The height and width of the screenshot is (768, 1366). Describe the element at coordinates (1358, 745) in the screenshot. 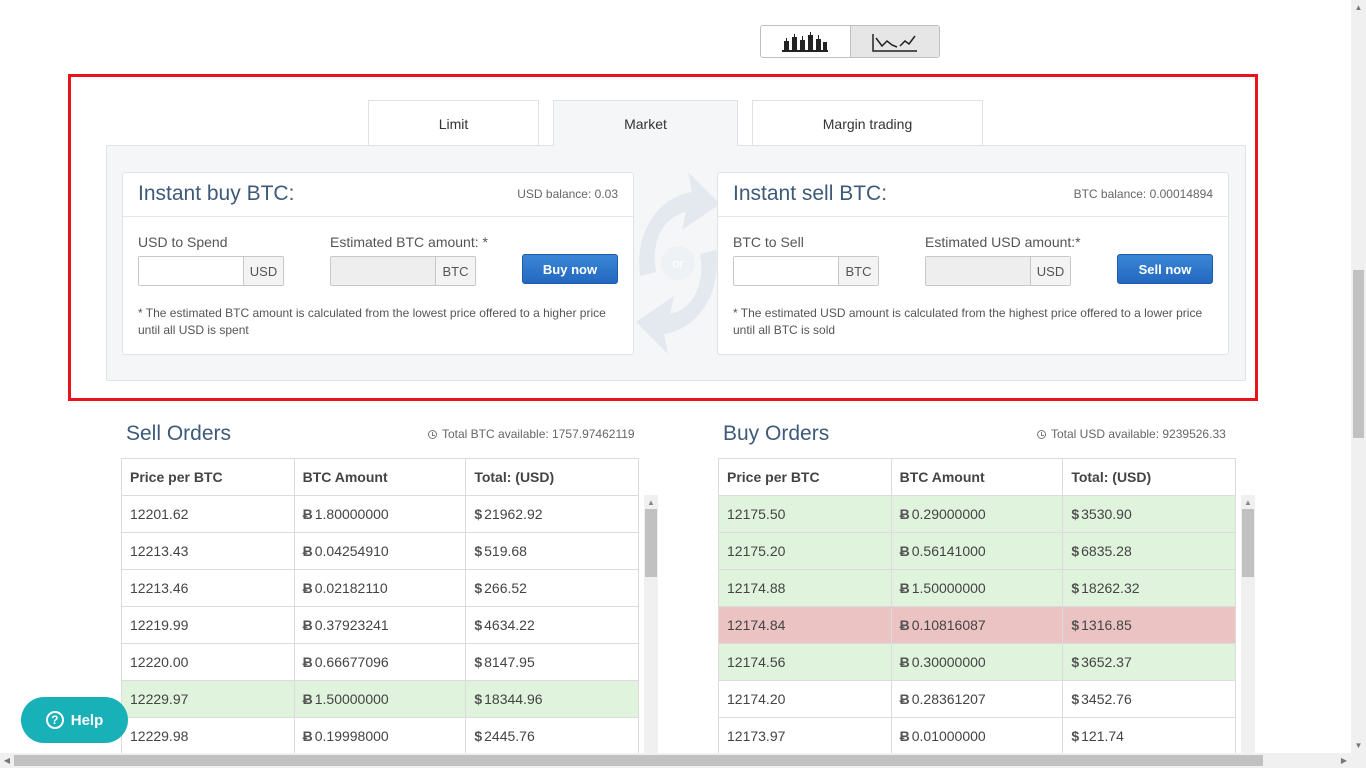

I see `scroll-down-icon: ▼` at that location.